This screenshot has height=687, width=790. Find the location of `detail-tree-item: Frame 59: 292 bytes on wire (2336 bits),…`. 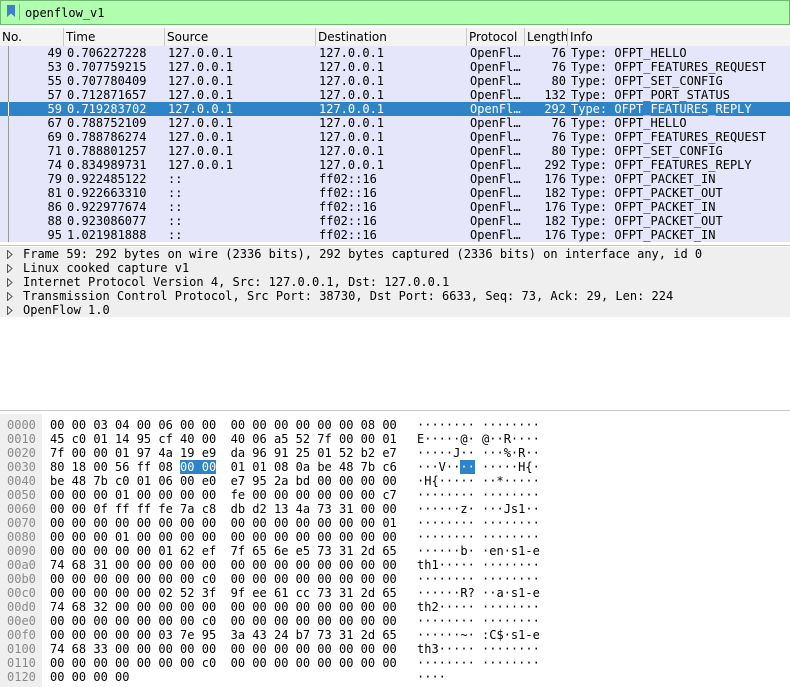

detail-tree-item: Frame 59: 292 bytes on wire (2336 bits),… is located at coordinates (395, 254).